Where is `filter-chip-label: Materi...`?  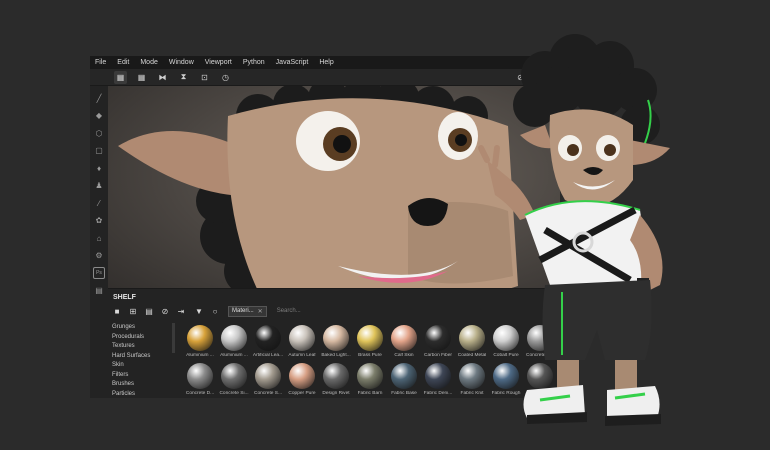 filter-chip-label: Materi... is located at coordinates (243, 311).